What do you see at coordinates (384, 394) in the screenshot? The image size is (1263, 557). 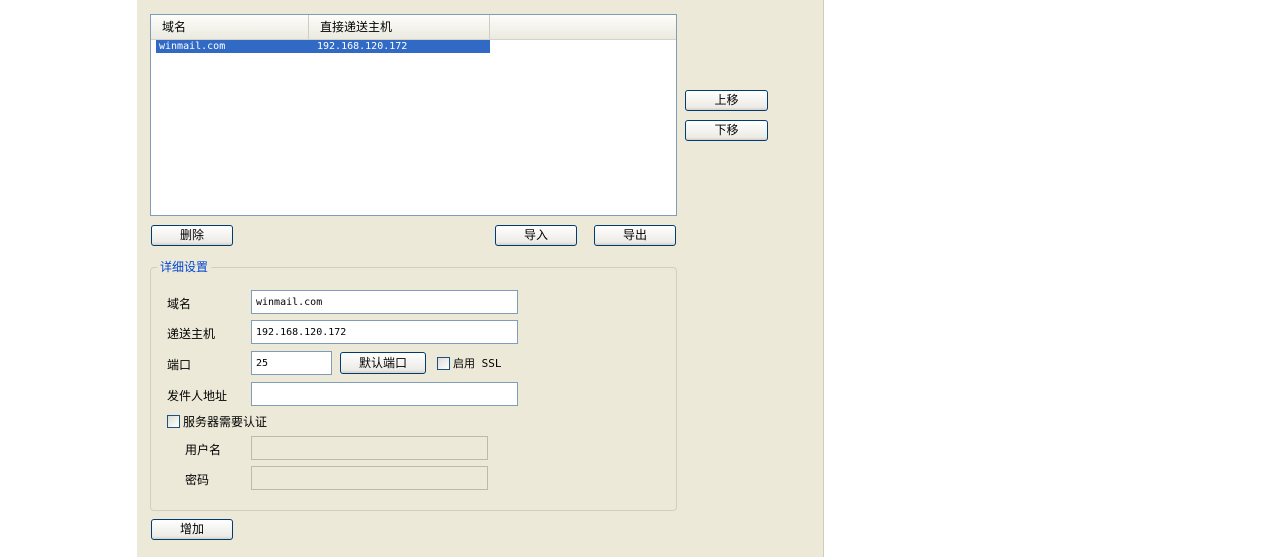 I see `sender-address-input` at bounding box center [384, 394].